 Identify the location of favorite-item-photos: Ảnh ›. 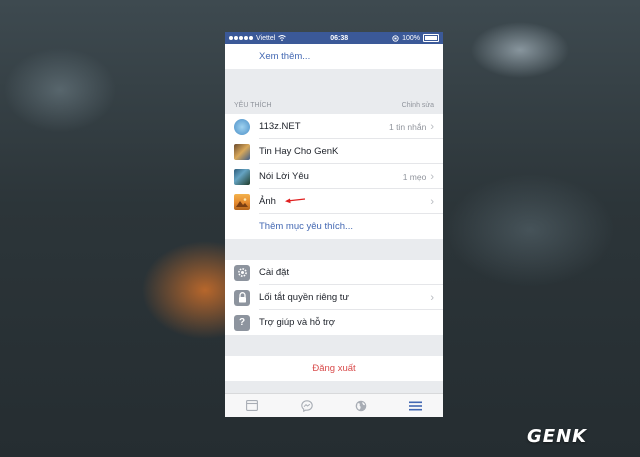
(334, 201).